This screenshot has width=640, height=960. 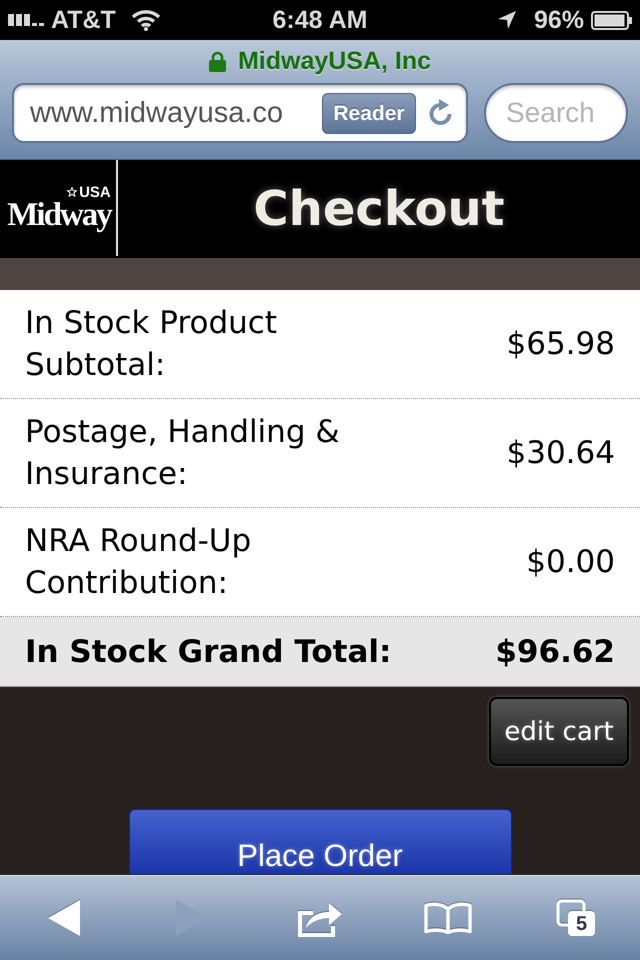 I want to click on back-icon, so click(x=64, y=918).